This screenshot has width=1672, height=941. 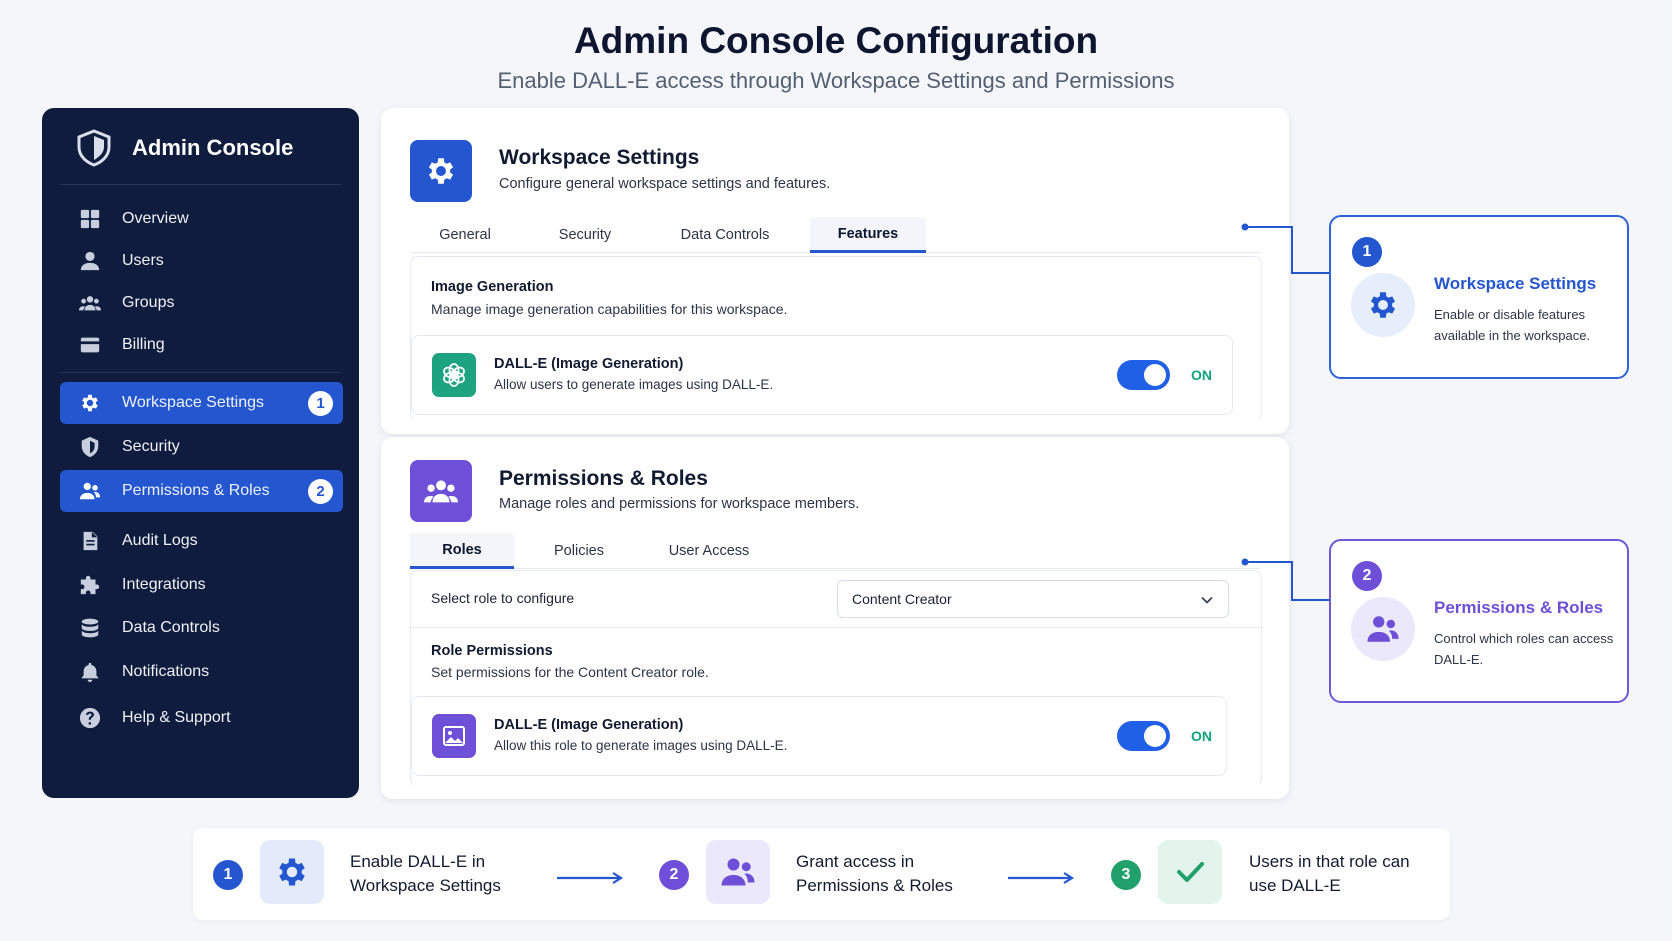 What do you see at coordinates (176, 717) in the screenshot?
I see `sidebar-item-label: Help & Support` at bounding box center [176, 717].